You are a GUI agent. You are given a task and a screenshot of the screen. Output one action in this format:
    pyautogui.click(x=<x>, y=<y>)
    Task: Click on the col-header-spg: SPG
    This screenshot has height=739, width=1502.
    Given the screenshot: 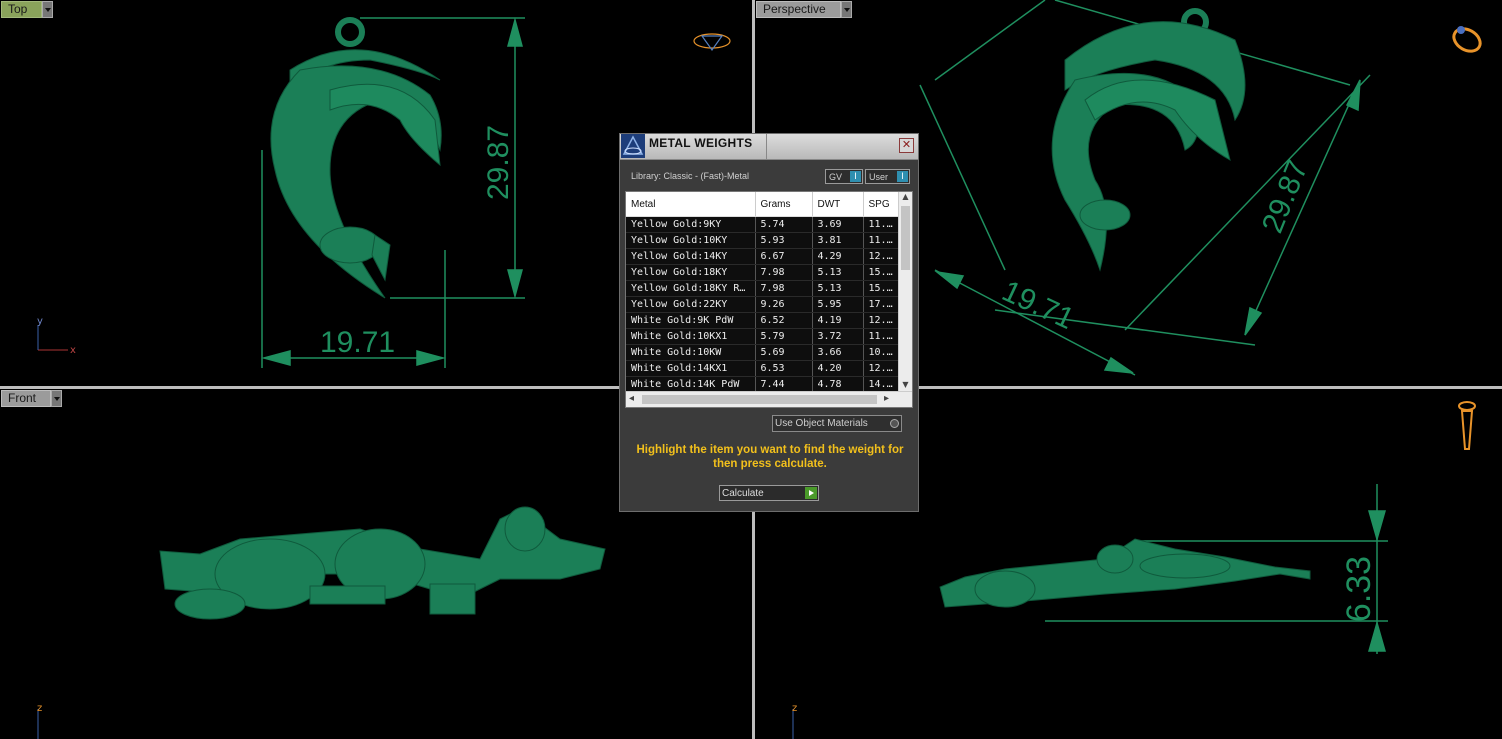 What is the action you would take?
    pyautogui.click(x=882, y=204)
    